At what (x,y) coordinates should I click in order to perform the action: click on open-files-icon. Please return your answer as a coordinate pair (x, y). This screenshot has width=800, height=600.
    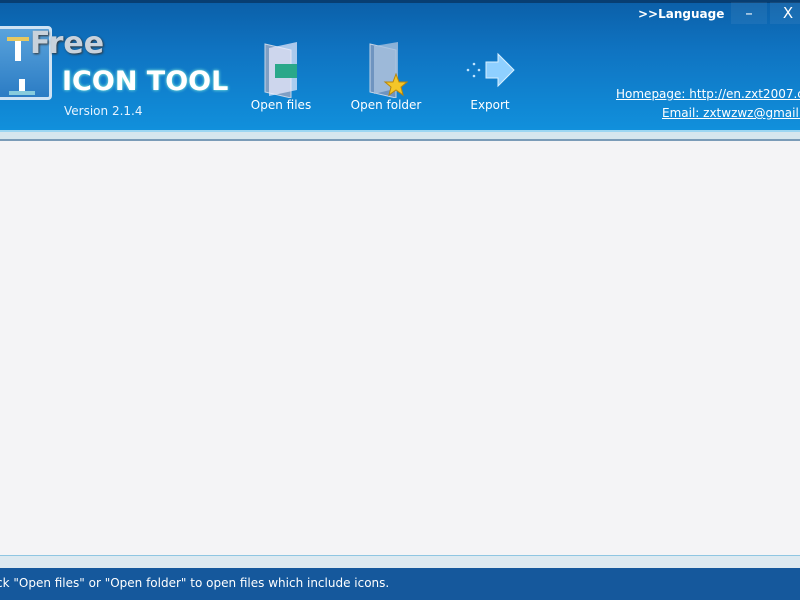
    Looking at the image, I should click on (281, 69).